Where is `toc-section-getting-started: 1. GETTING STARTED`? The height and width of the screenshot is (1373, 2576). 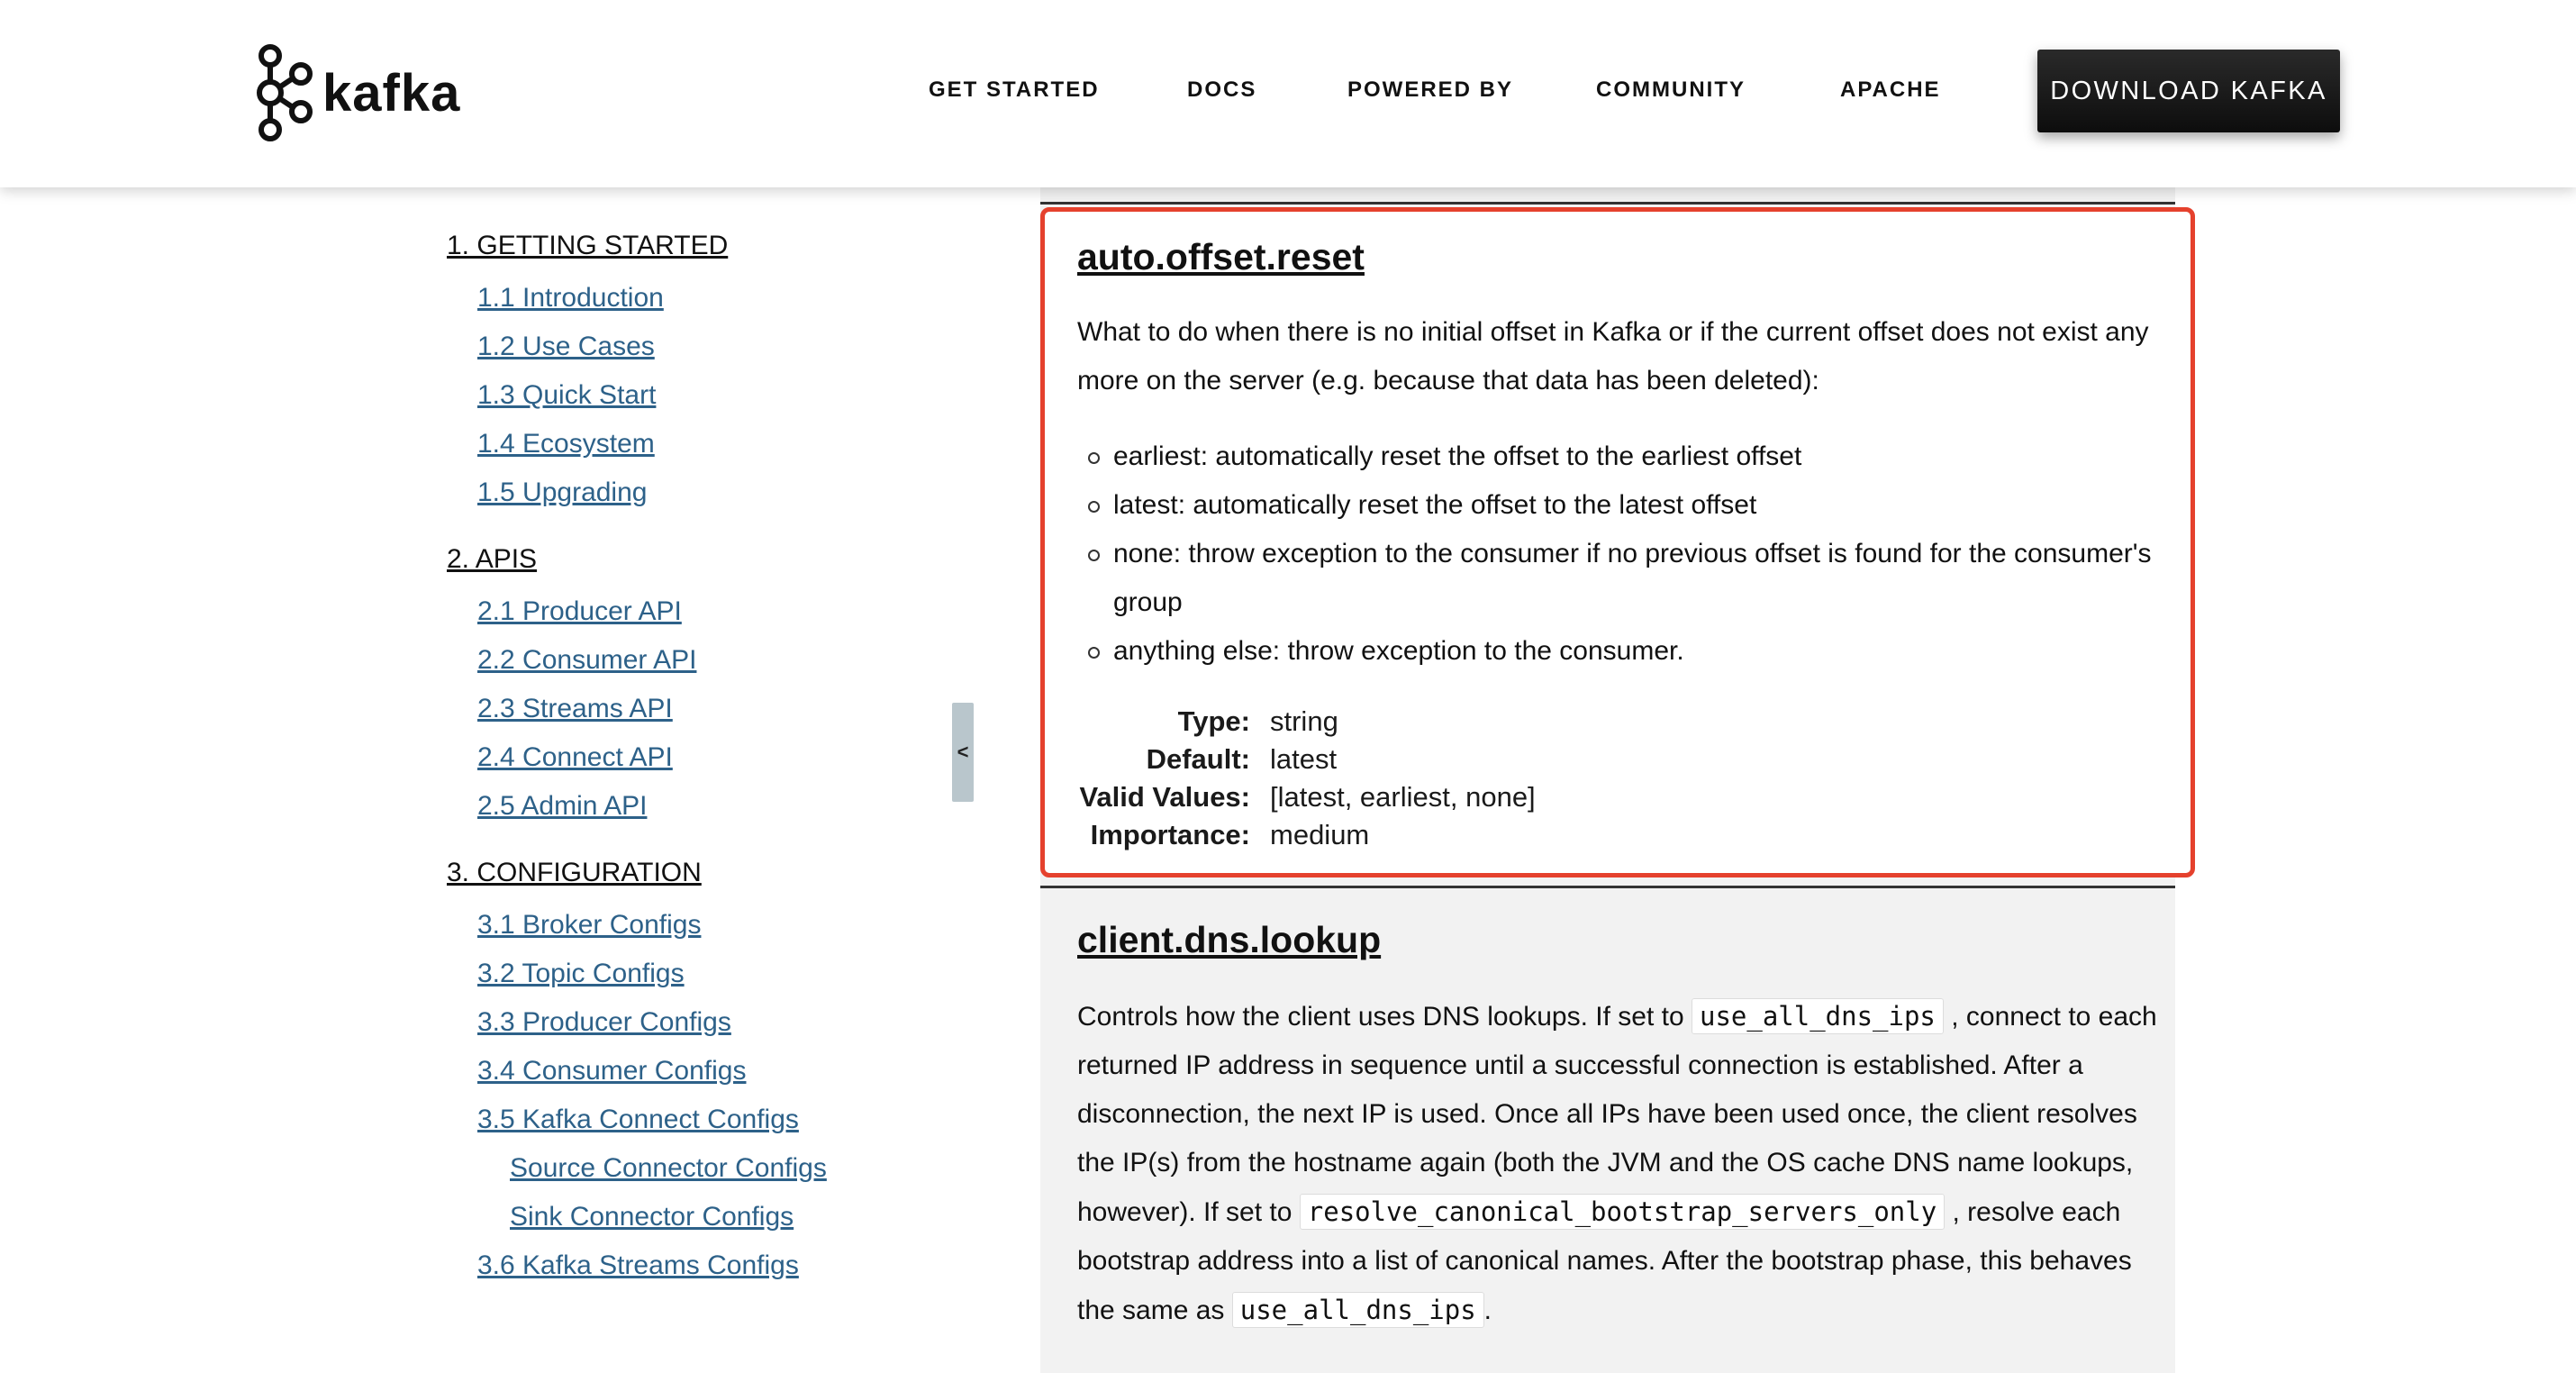 toc-section-getting-started: 1. GETTING STARTED is located at coordinates (588, 246).